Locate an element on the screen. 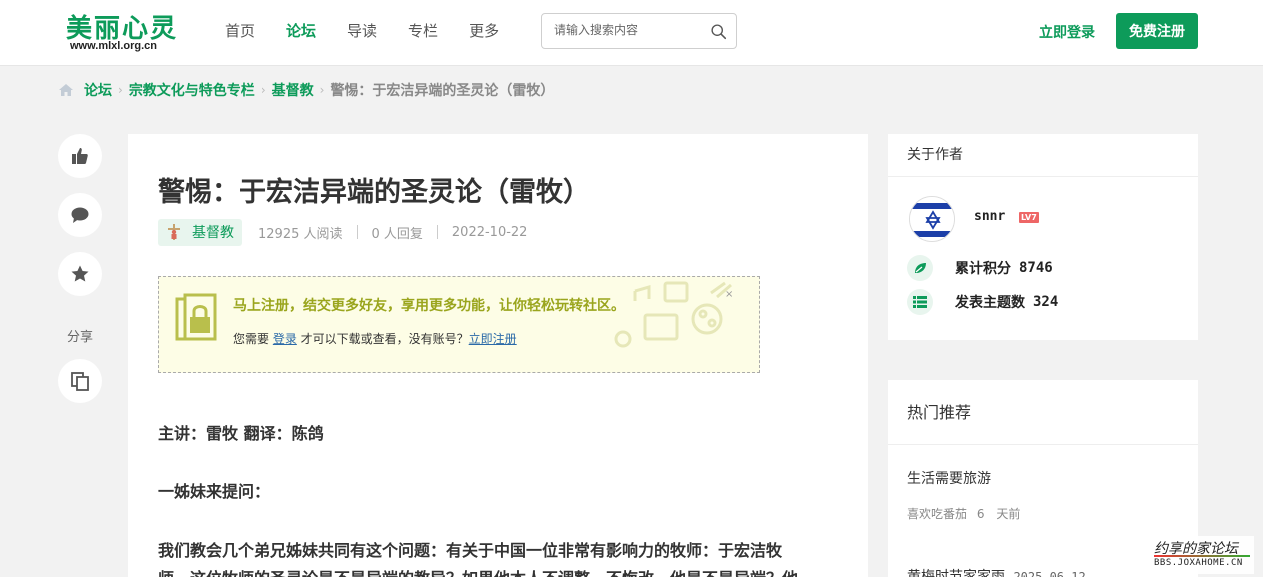 This screenshot has width=1263, height=577. cross-figure-icon is located at coordinates (174, 232).